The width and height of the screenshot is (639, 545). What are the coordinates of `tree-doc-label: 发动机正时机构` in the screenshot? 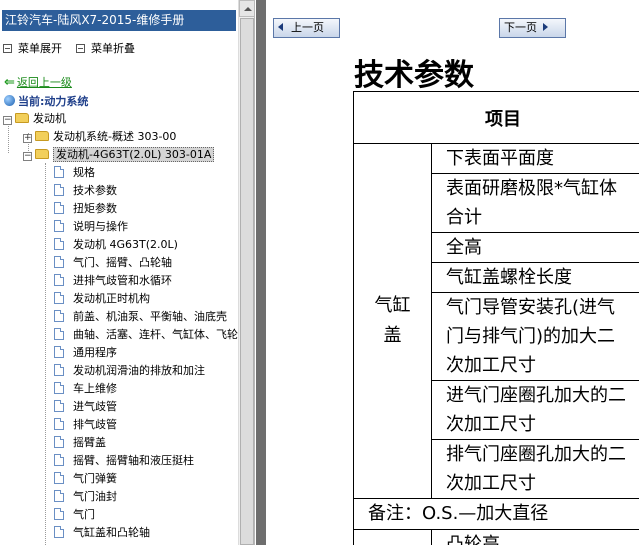 It's located at (111, 298).